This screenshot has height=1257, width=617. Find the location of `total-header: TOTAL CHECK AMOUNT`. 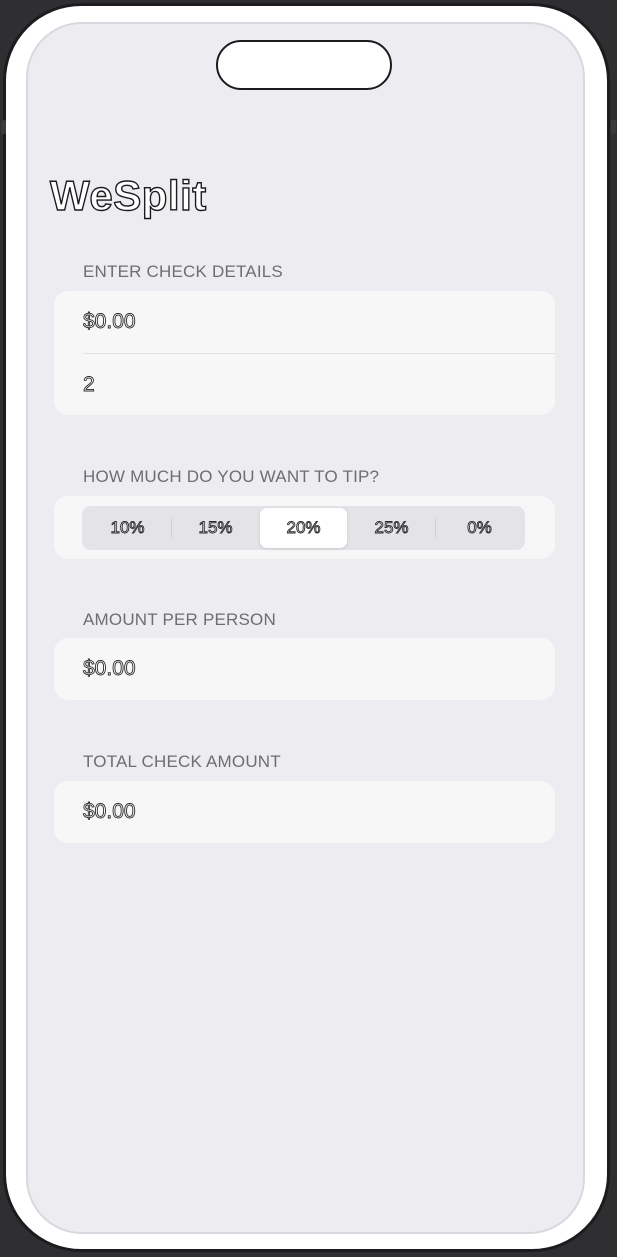

total-header: TOTAL CHECK AMOUNT is located at coordinates (182, 761).